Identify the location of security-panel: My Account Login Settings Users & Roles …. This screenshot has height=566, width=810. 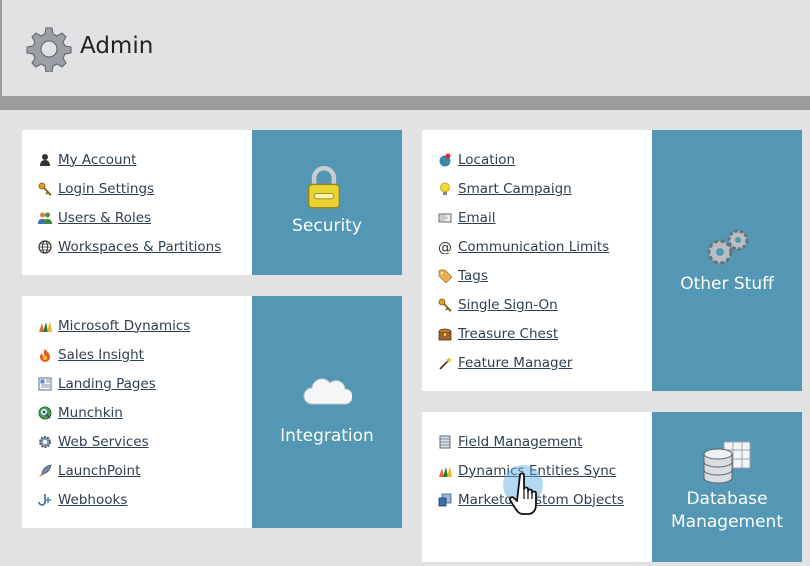
(137, 202).